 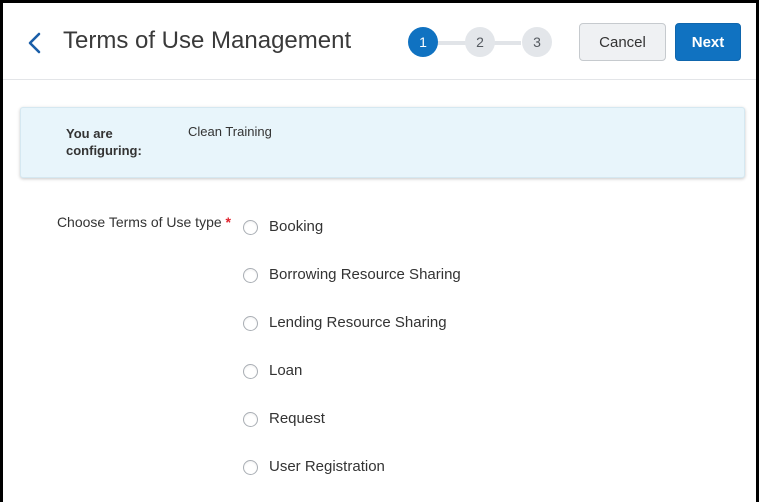 What do you see at coordinates (296, 226) in the screenshot?
I see `radio-label: Booking` at bounding box center [296, 226].